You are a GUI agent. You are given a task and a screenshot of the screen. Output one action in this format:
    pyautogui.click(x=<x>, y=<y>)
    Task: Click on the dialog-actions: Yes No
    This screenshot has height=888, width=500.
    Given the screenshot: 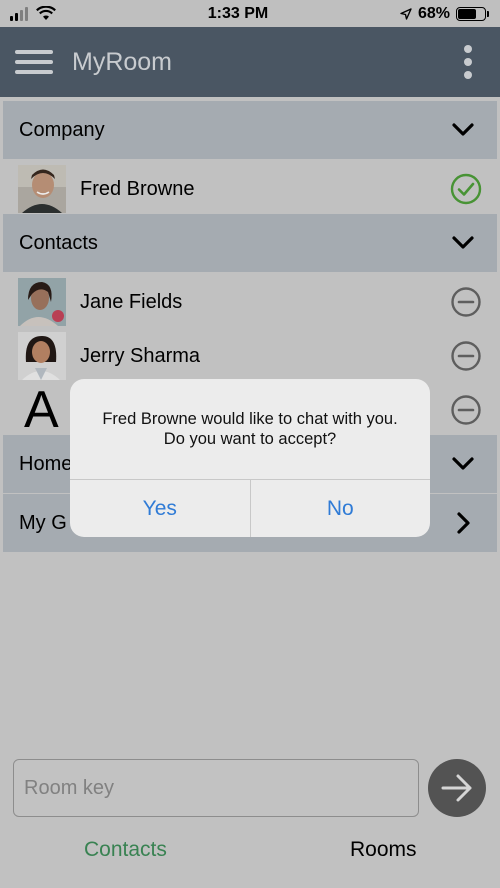 What is the action you would take?
    pyautogui.click(x=250, y=508)
    